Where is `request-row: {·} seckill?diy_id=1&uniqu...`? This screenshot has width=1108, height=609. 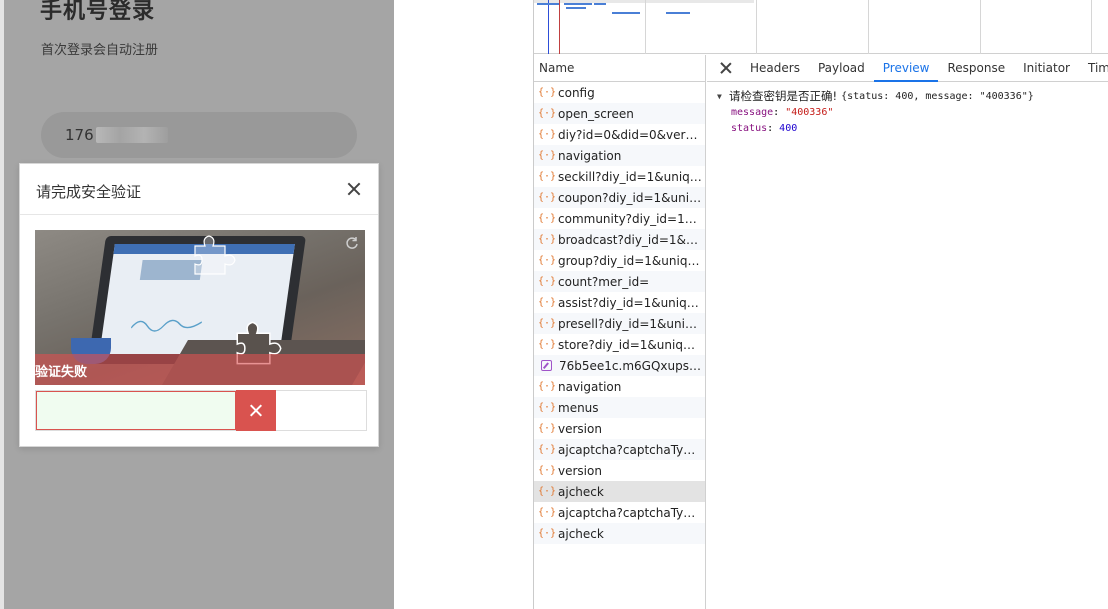 request-row: {·} seckill?diy_id=1&uniqu... is located at coordinates (619, 176).